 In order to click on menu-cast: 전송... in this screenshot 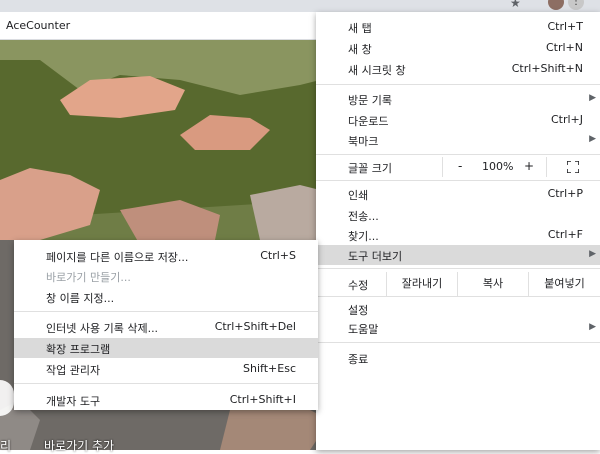, I will do `click(458, 215)`.